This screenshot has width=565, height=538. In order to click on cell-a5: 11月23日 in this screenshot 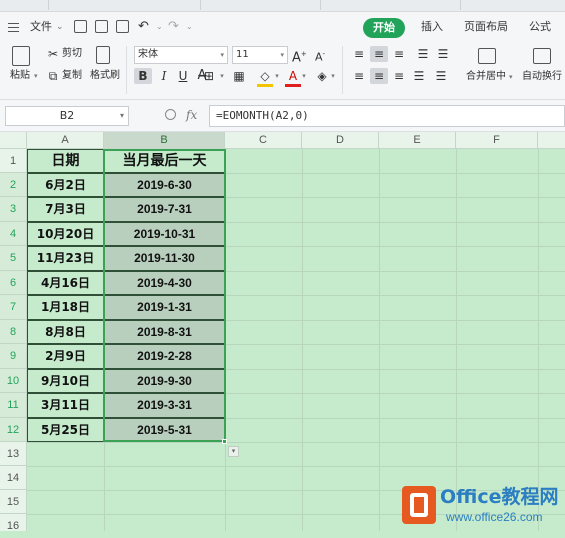, I will do `click(65, 258)`.